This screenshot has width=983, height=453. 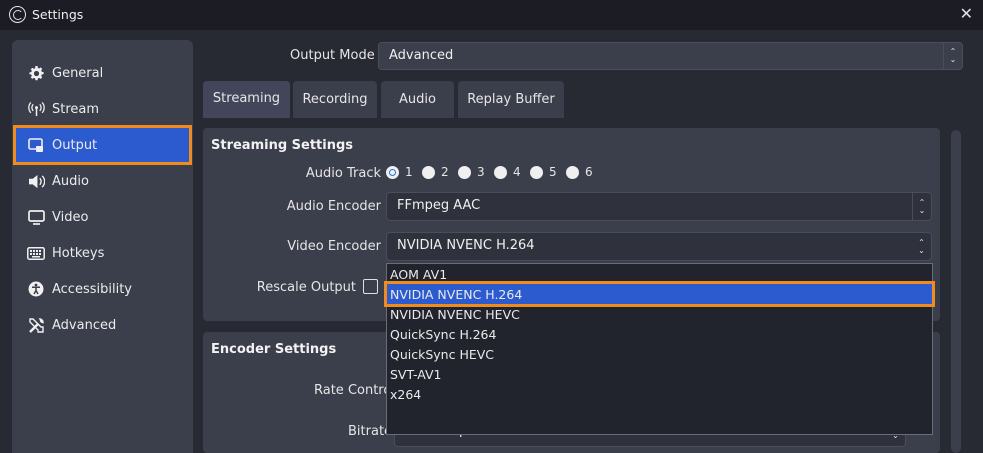 I want to click on radio-label: 1, so click(x=409, y=172).